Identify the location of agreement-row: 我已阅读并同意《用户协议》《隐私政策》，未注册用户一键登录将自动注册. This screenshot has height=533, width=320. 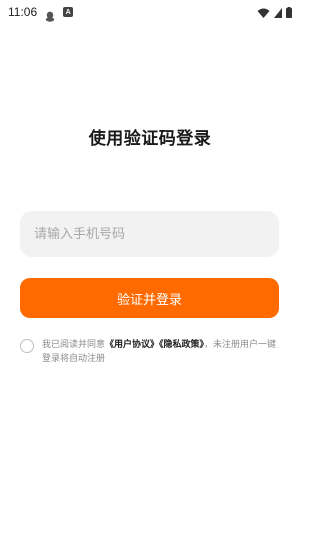
(152, 352).